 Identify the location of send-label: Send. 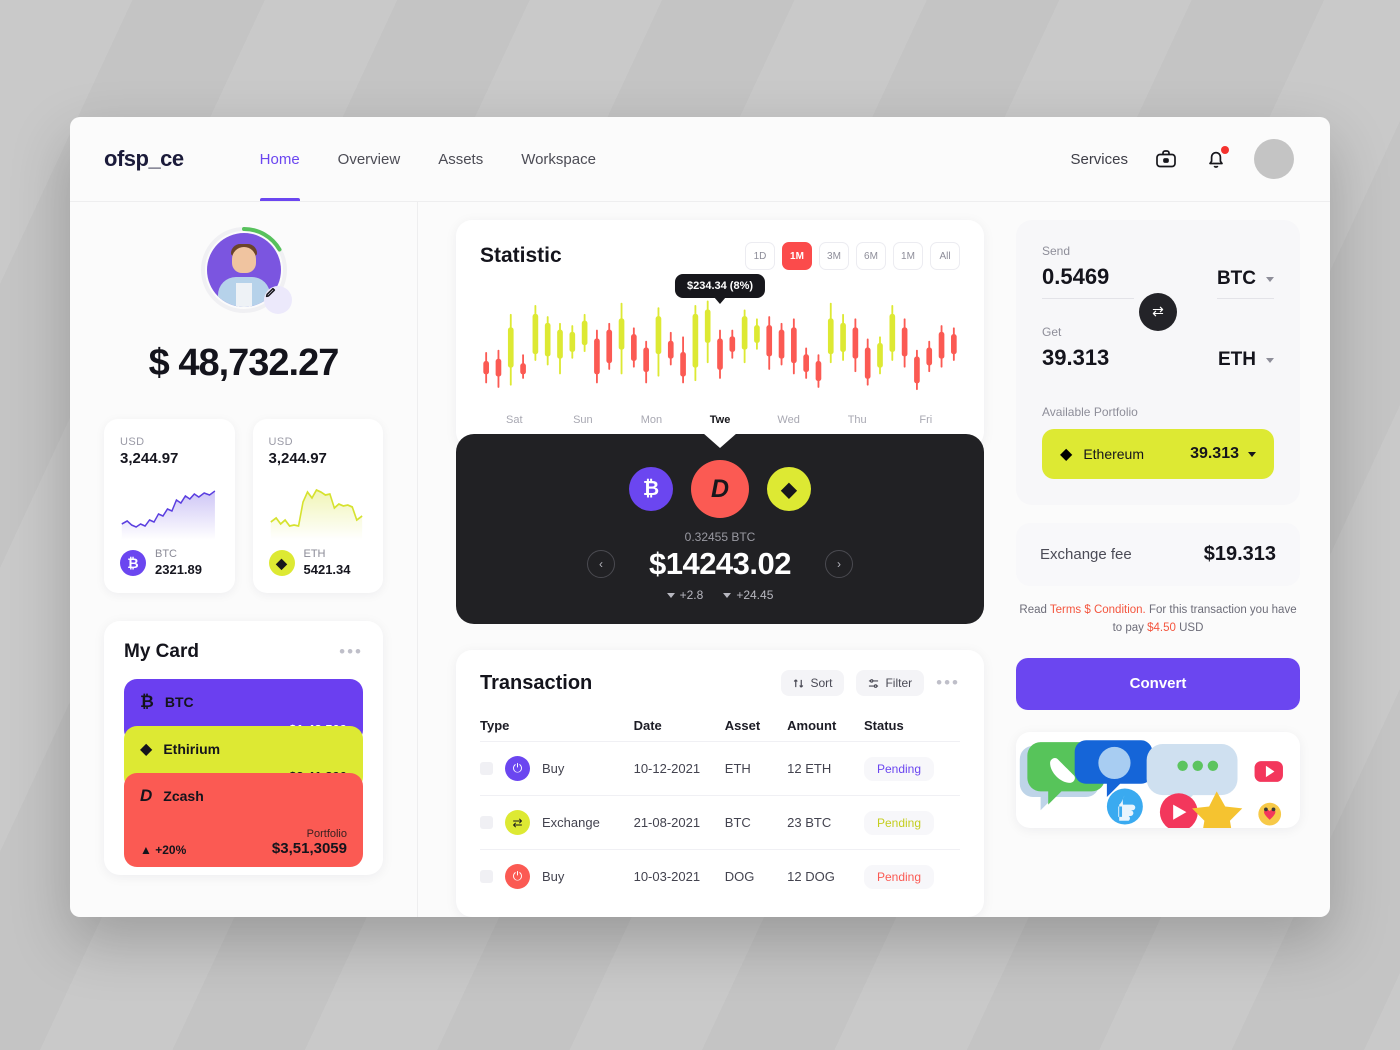
(1056, 251).